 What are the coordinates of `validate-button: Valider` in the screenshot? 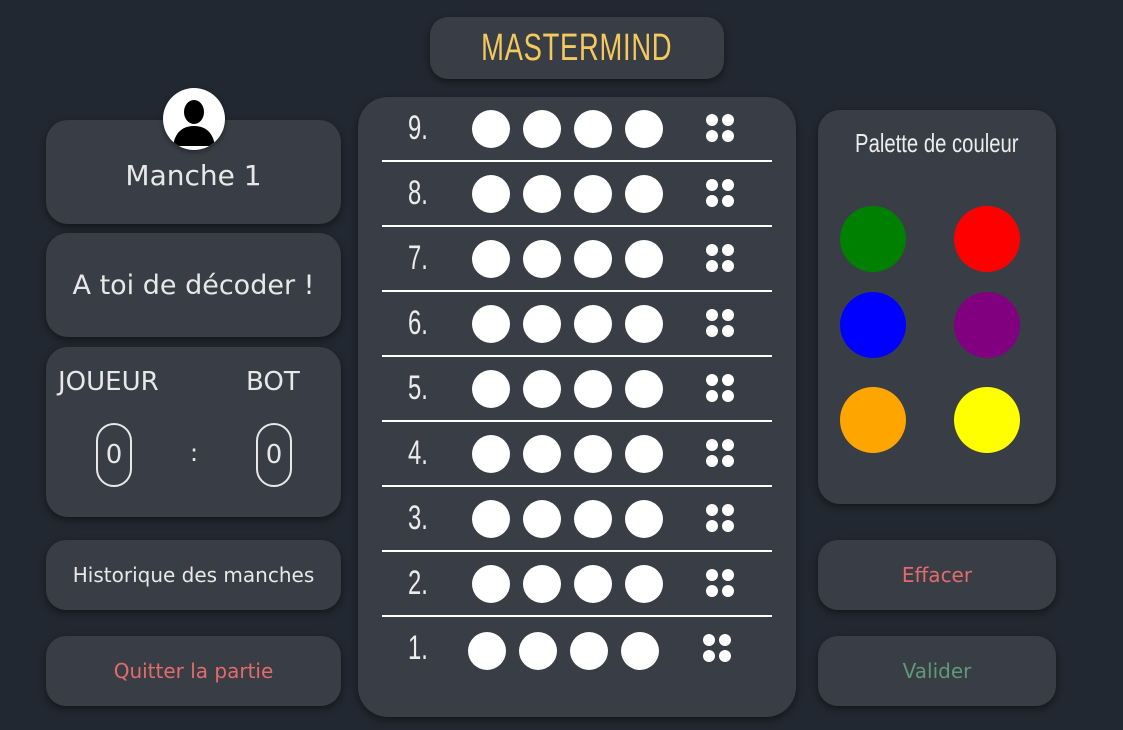 It's located at (937, 671).